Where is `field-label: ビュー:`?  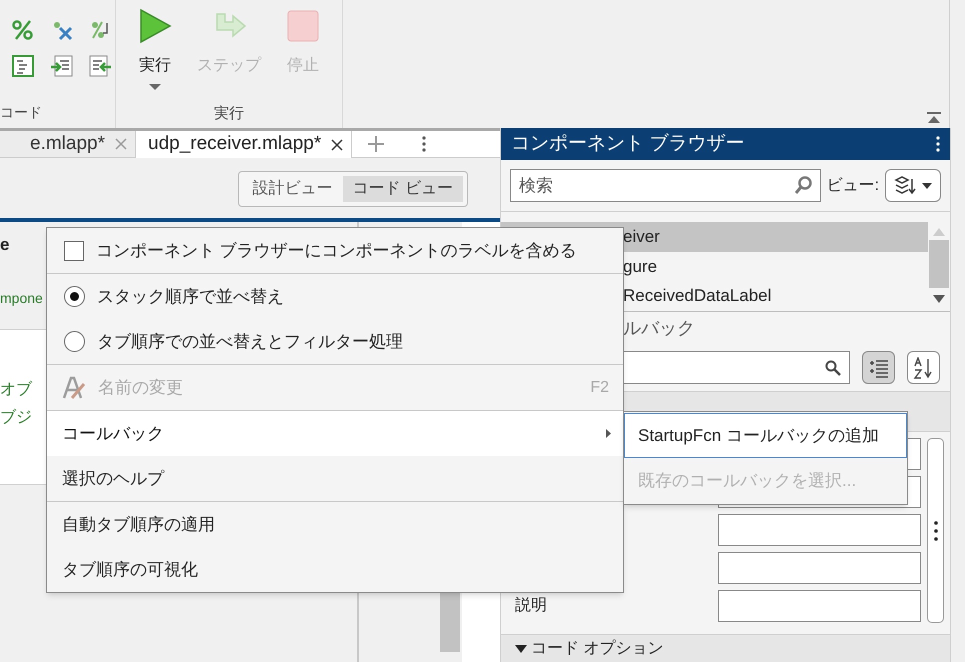 field-label: ビュー: is located at coordinates (853, 186).